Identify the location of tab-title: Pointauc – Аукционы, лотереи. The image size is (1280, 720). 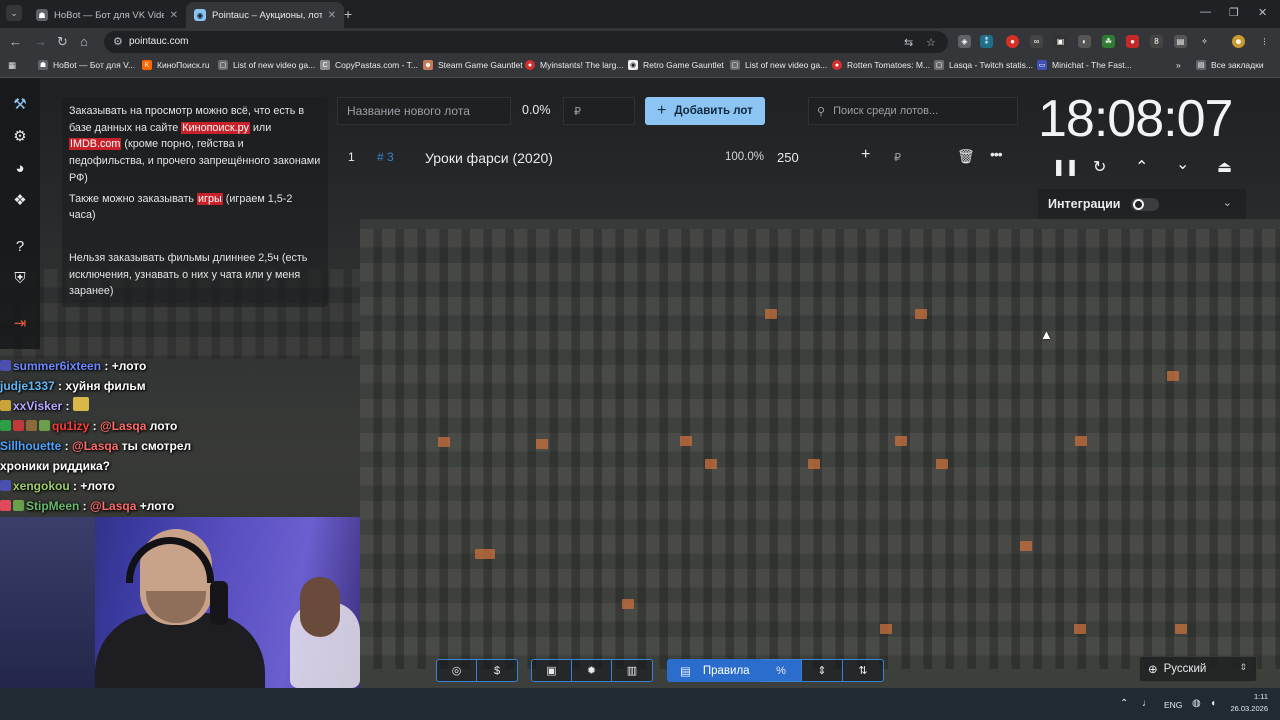
(267, 15).